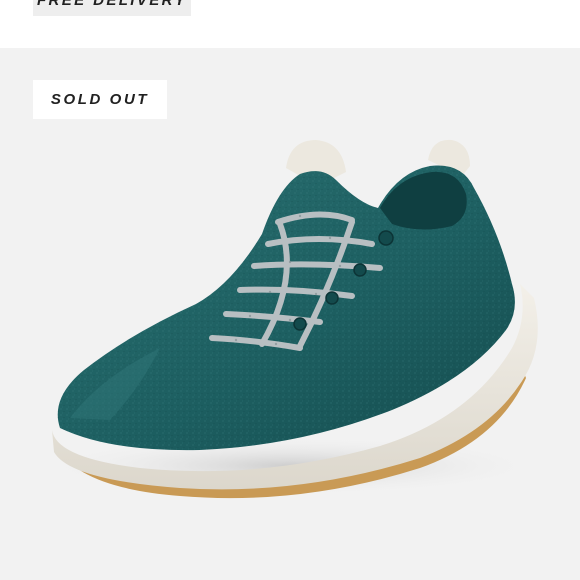 This screenshot has height=580, width=580. I want to click on free-delivery-badge: FREE DELIVERY, so click(112, 8).